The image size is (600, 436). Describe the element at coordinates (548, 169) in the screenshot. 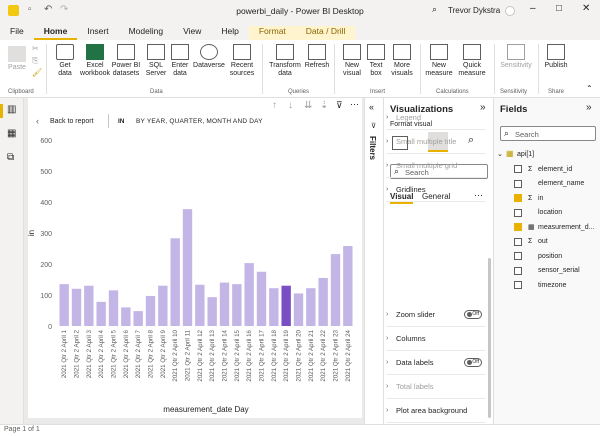

I see `field-row-element_id: Σelement_id` at that location.